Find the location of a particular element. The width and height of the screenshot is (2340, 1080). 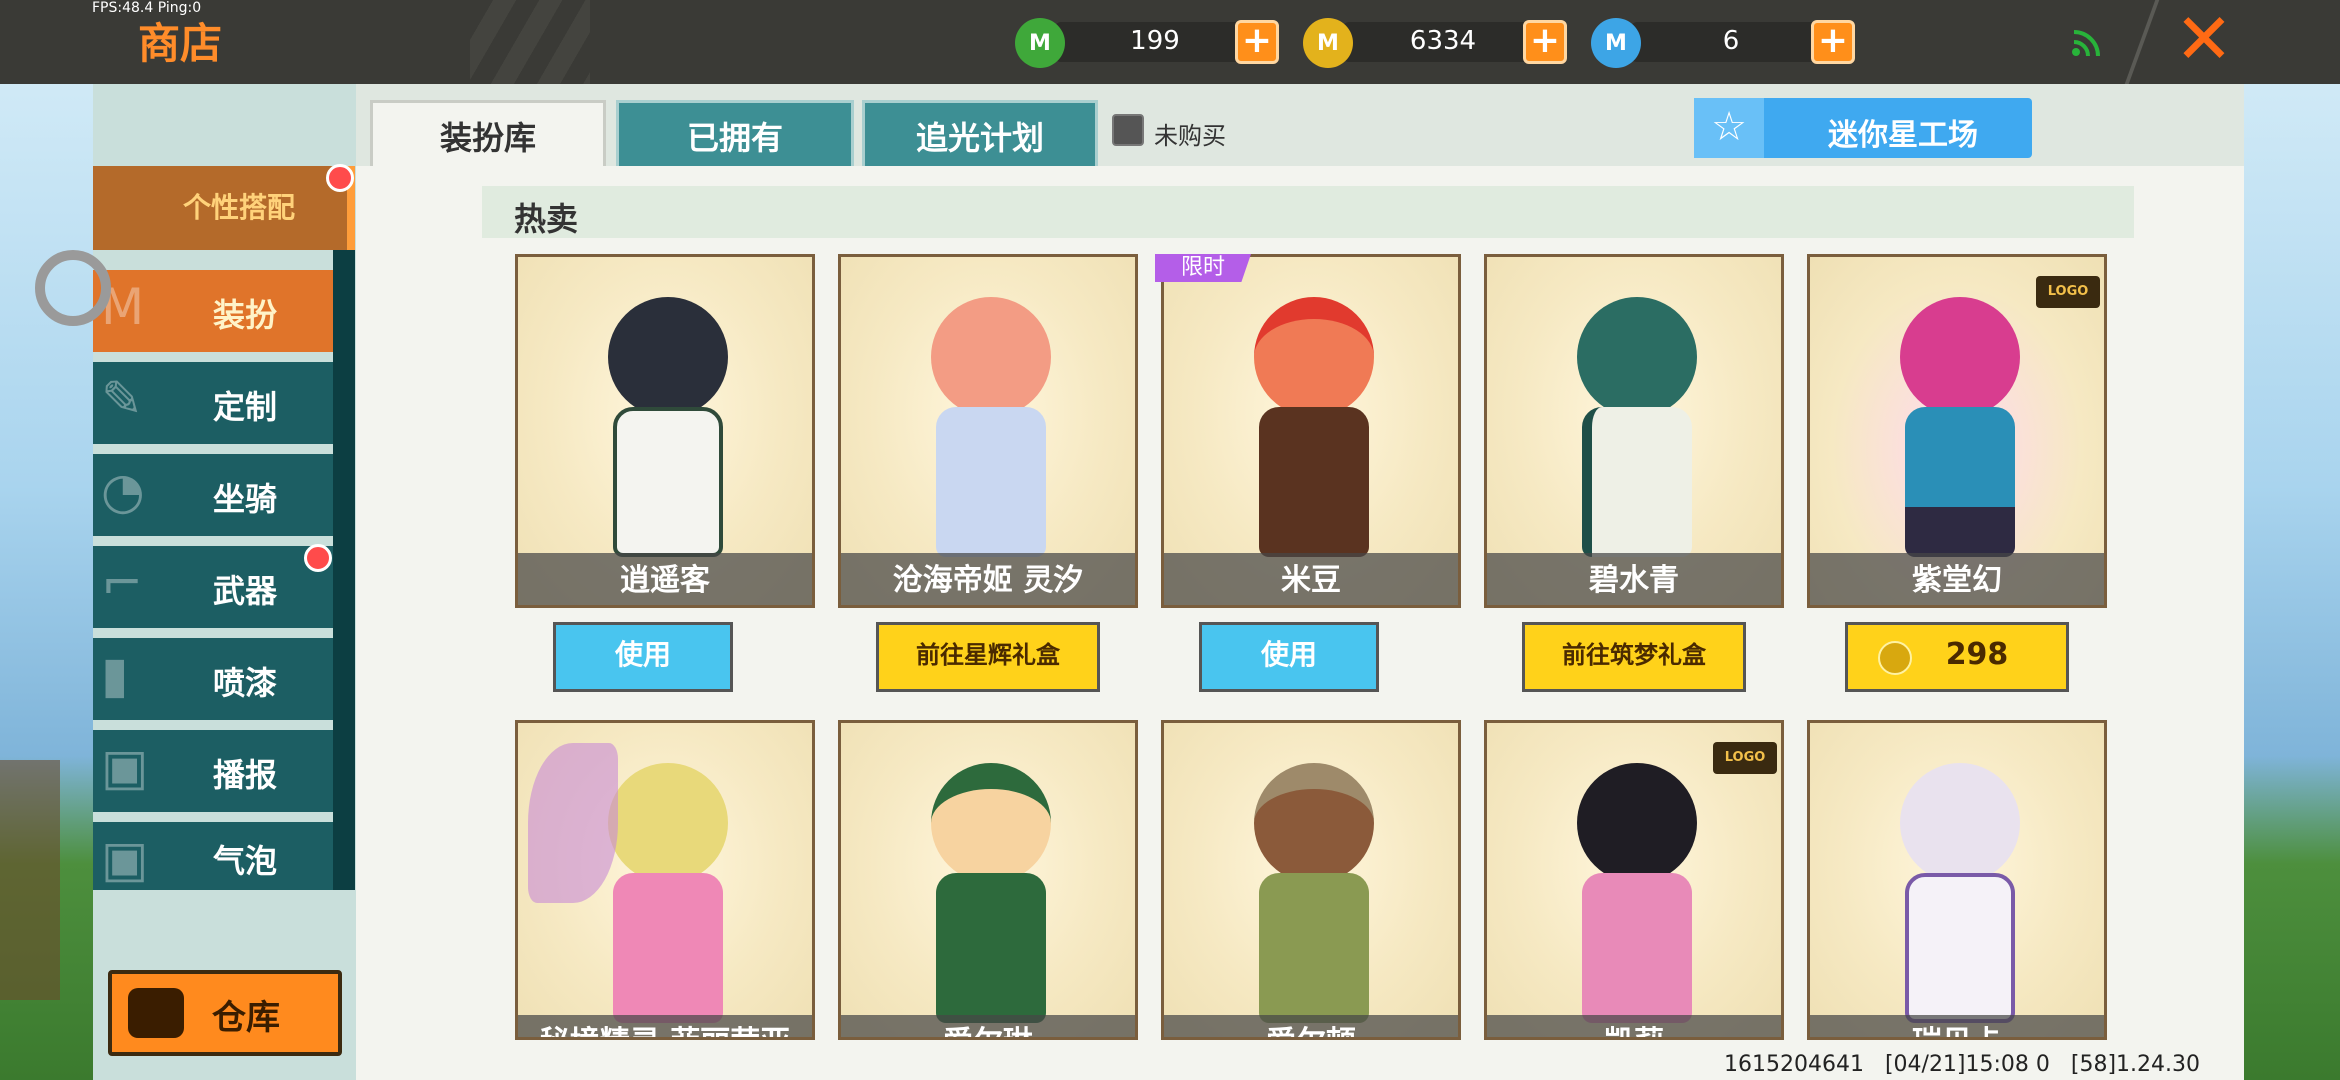

sidebar-item-label: 定制 is located at coordinates (245, 407).